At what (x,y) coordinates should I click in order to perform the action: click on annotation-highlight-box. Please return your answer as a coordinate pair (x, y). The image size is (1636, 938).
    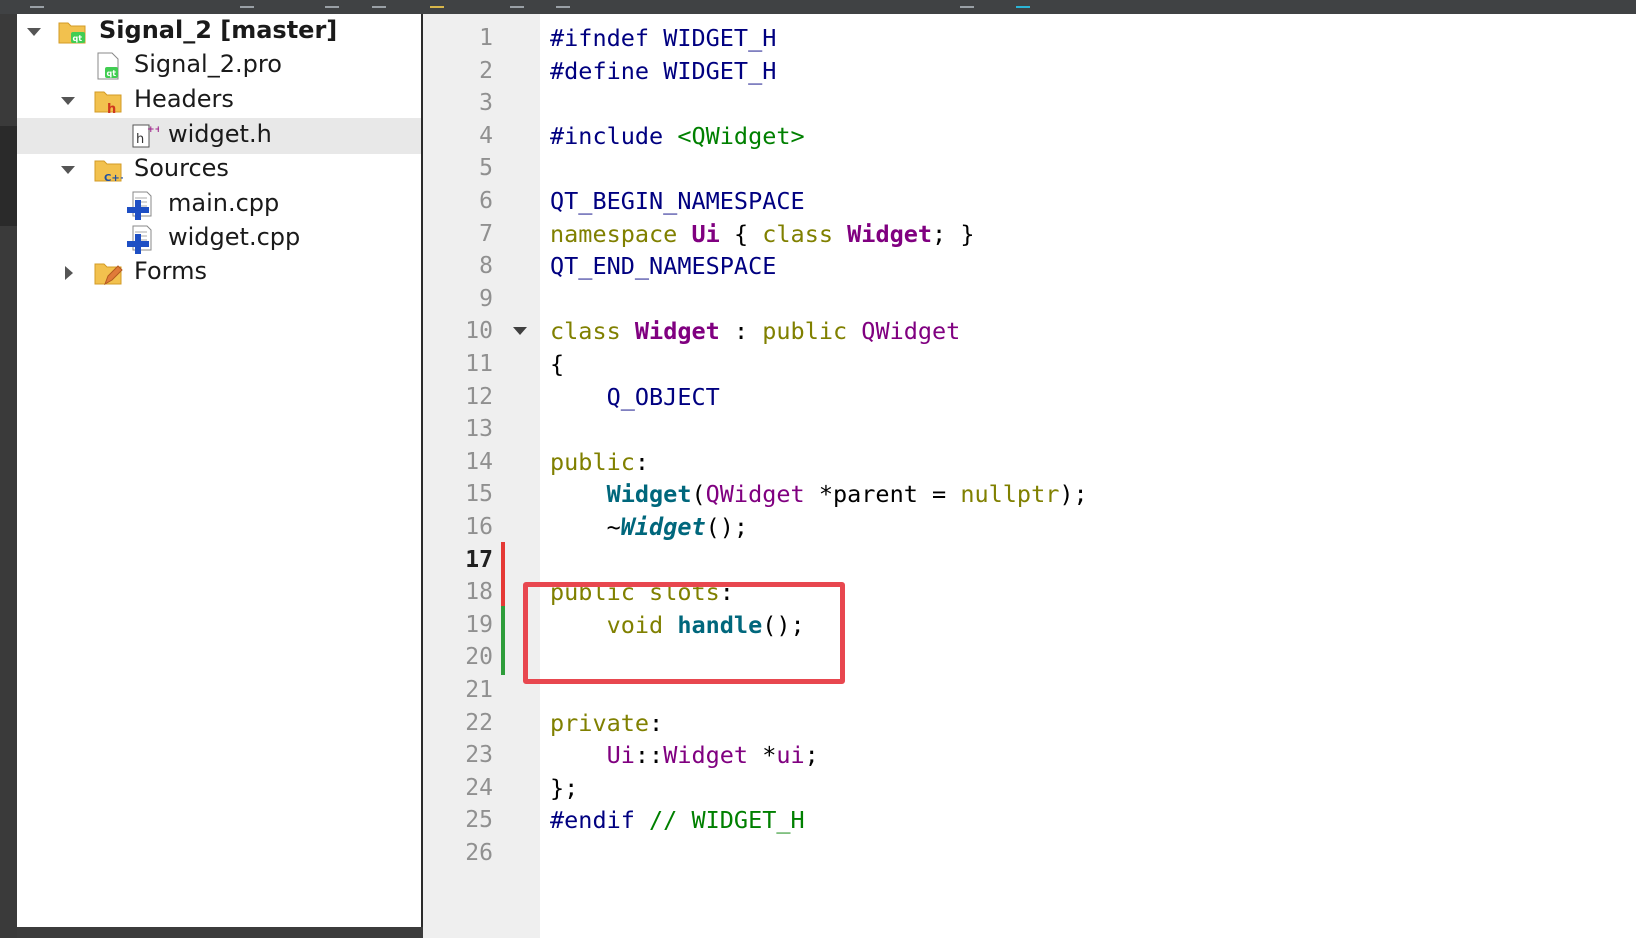
    Looking at the image, I should click on (684, 633).